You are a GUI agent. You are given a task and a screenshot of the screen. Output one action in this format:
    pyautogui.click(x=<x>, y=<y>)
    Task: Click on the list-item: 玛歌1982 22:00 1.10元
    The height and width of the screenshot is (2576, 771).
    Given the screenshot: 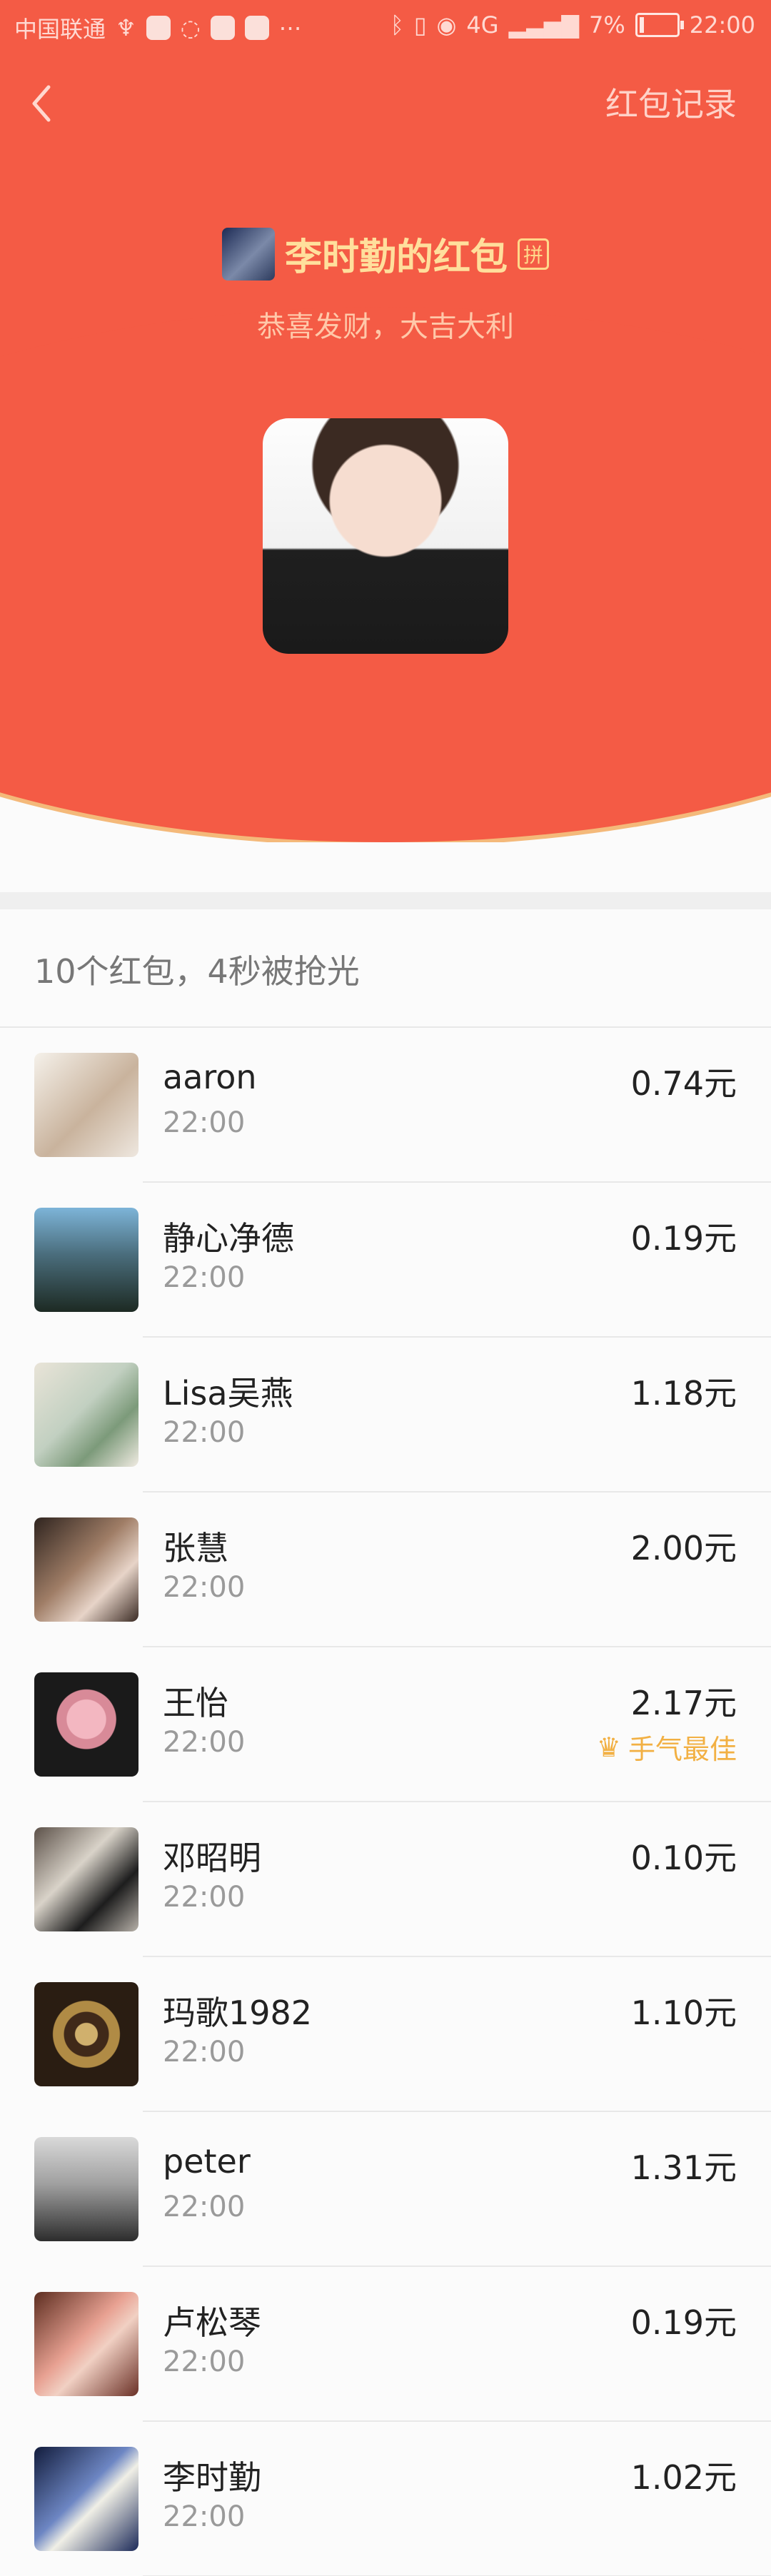 What is the action you would take?
    pyautogui.click(x=385, y=2034)
    